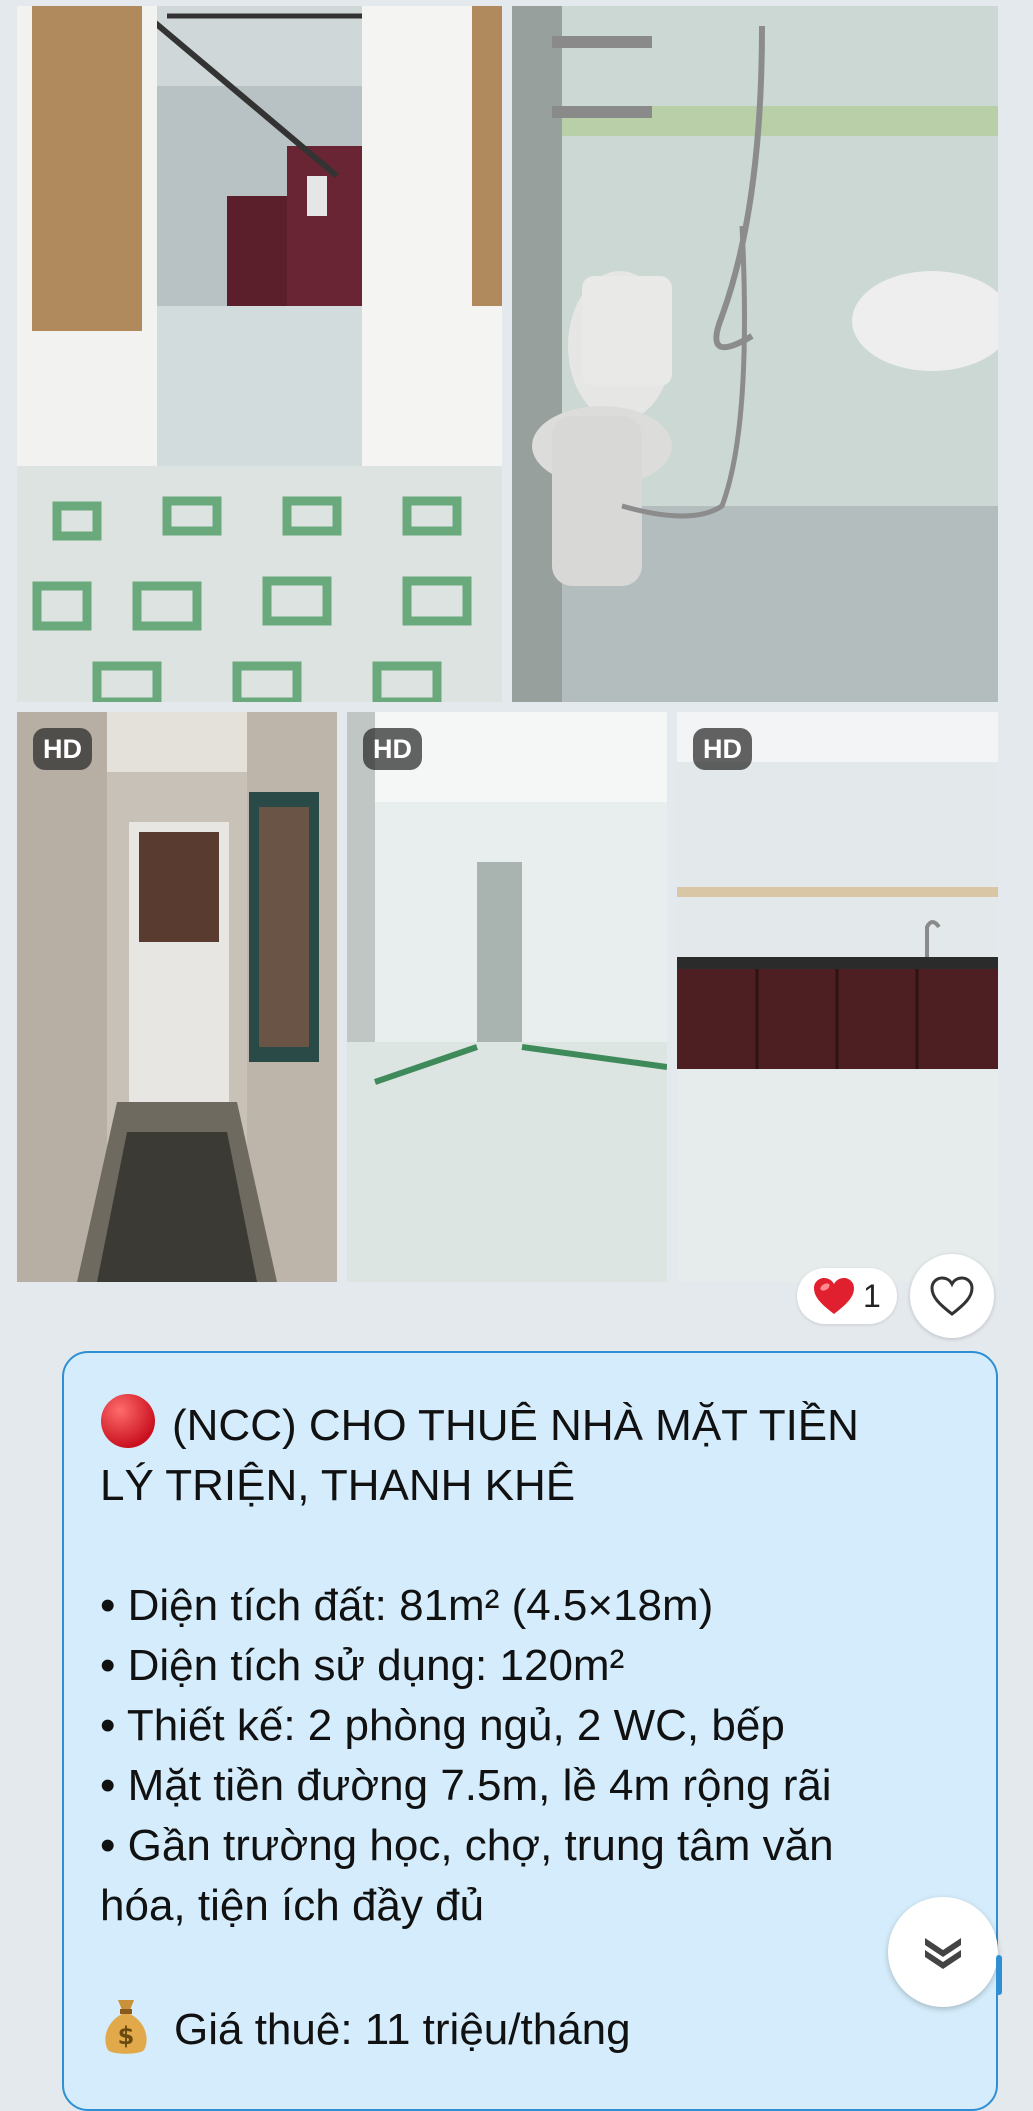 The width and height of the screenshot is (1033, 2111). I want to click on photo-empty-room: HD, so click(507, 997).